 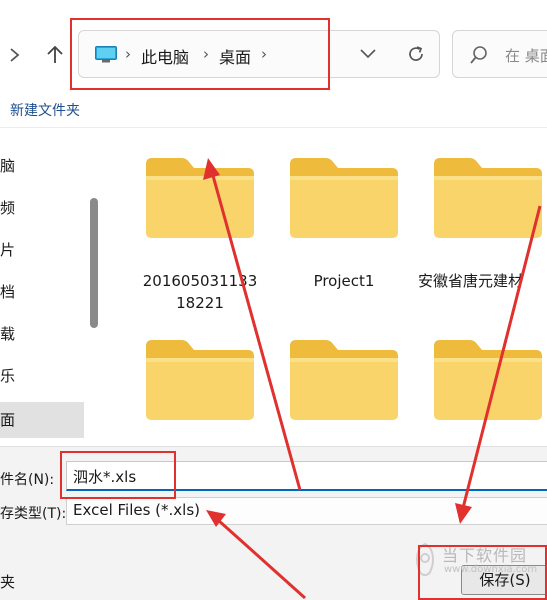 I want to click on address-history-dropdown, so click(x=368, y=54).